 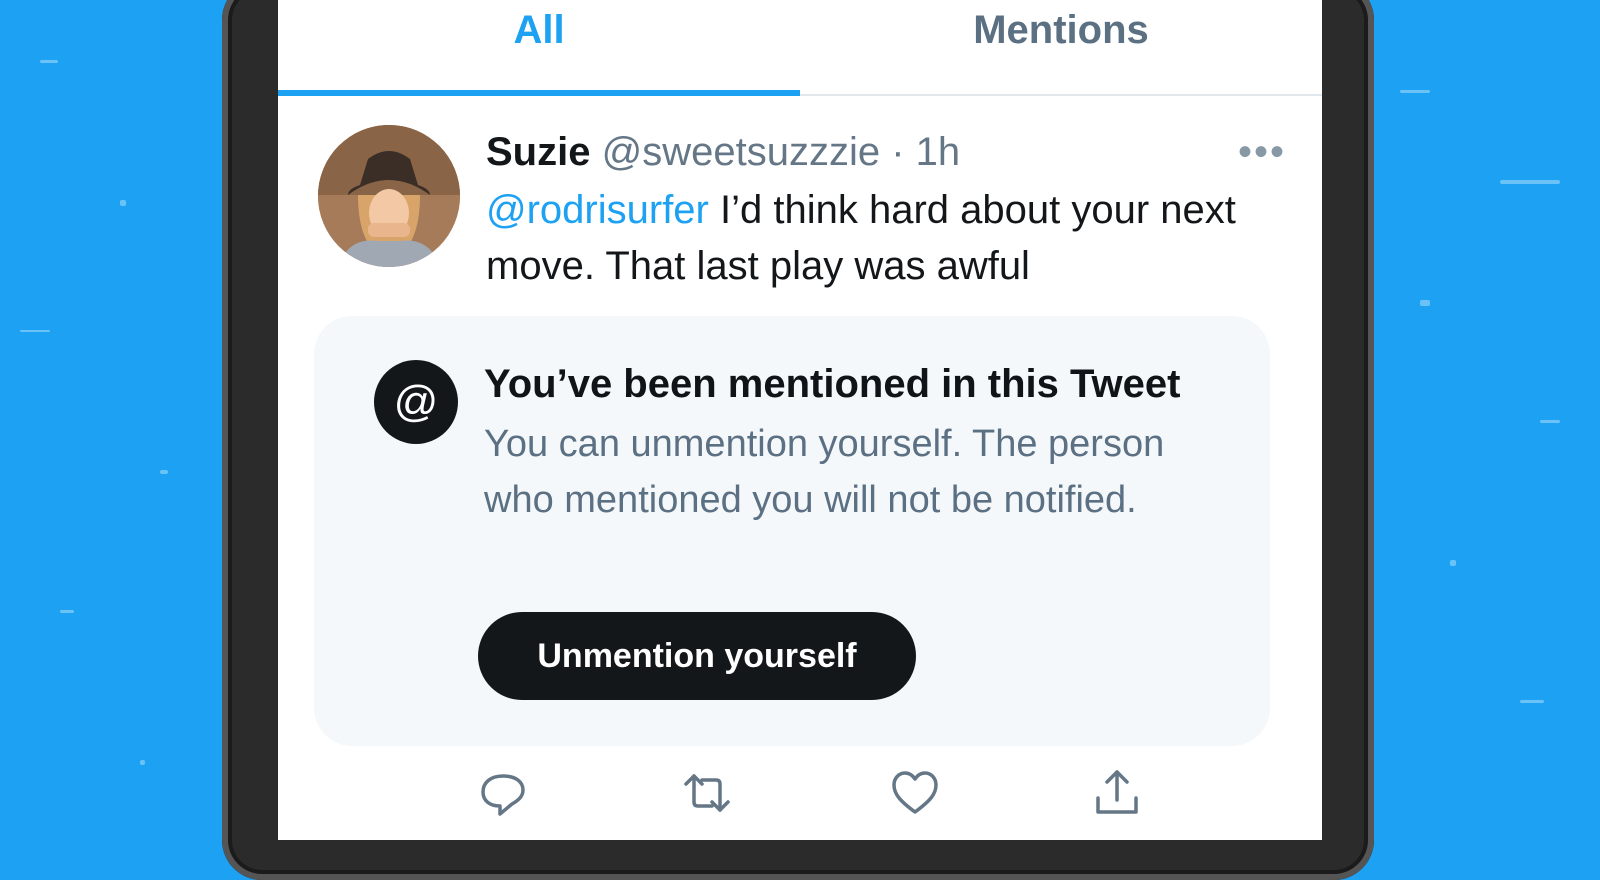 I want to click on reply-icon, so click(x=503, y=793).